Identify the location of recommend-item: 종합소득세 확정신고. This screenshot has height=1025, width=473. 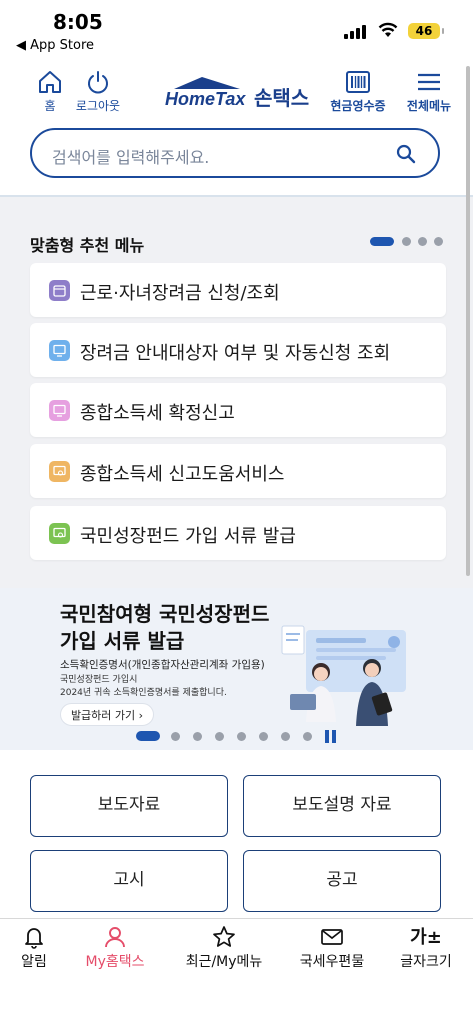
(238, 410).